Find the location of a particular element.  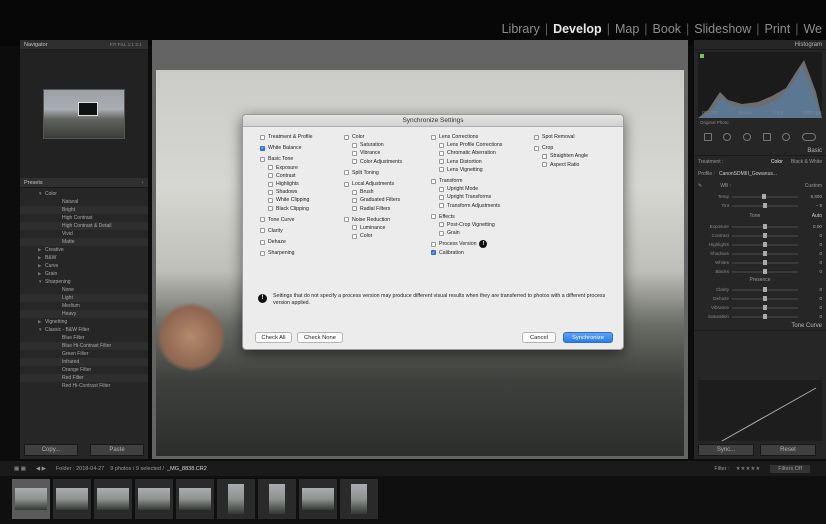

checkbox-lens-vignetting is located at coordinates (441, 170).